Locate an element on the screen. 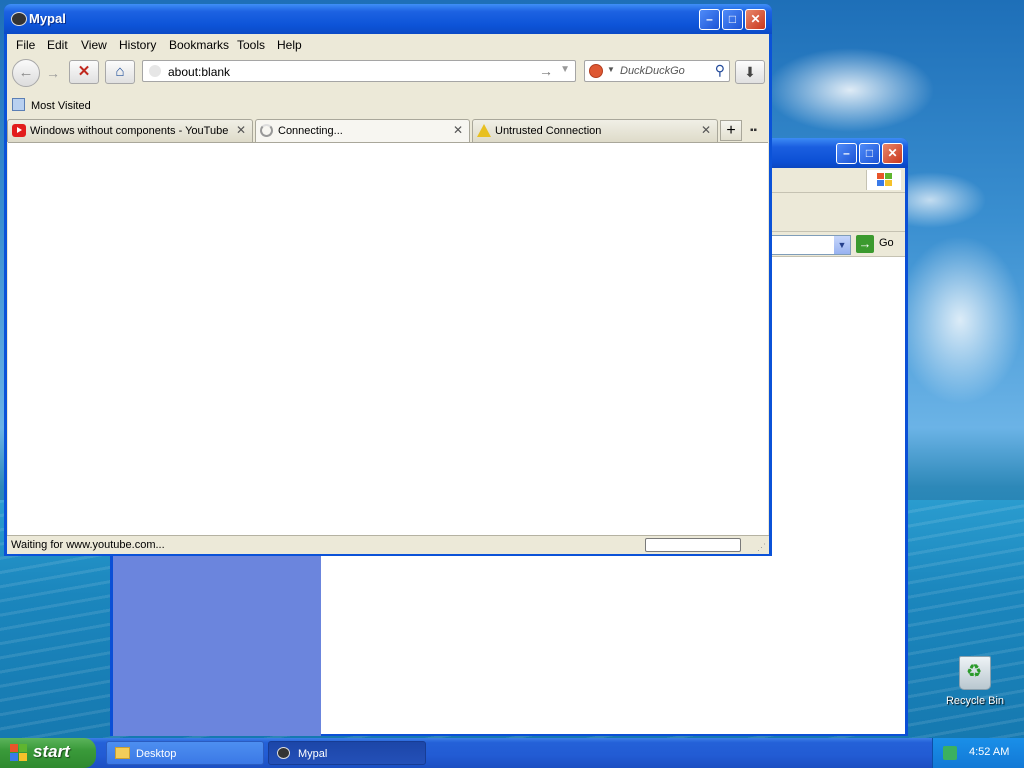 This screenshot has width=1024, height=768. system-tray: 4:52 AM is located at coordinates (978, 753).